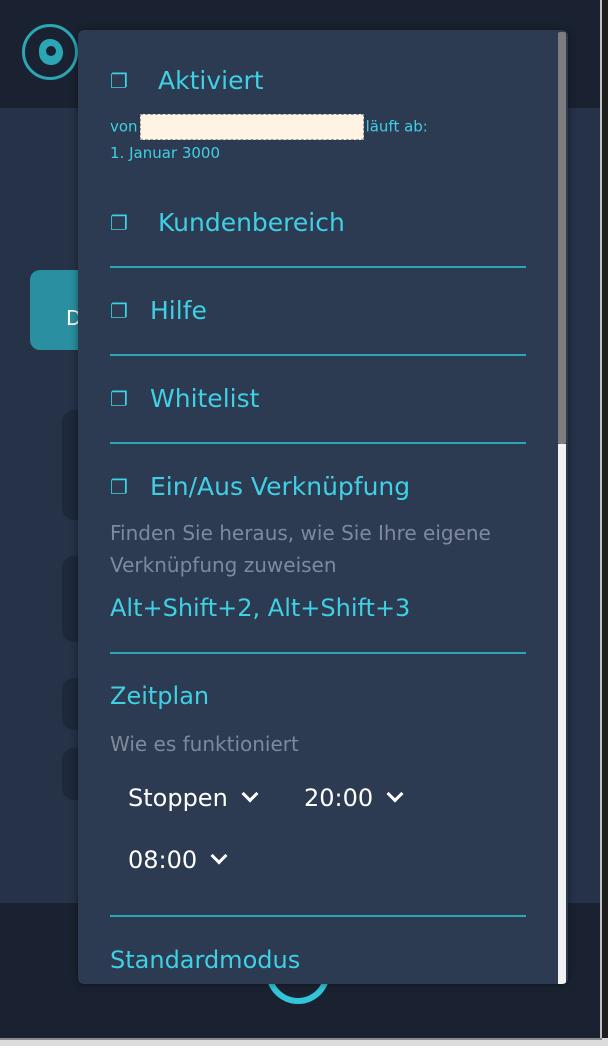 This screenshot has height=1046, width=608. Describe the element at coordinates (211, 80) in the screenshot. I see `menu-item-label: Aktiviert` at that location.